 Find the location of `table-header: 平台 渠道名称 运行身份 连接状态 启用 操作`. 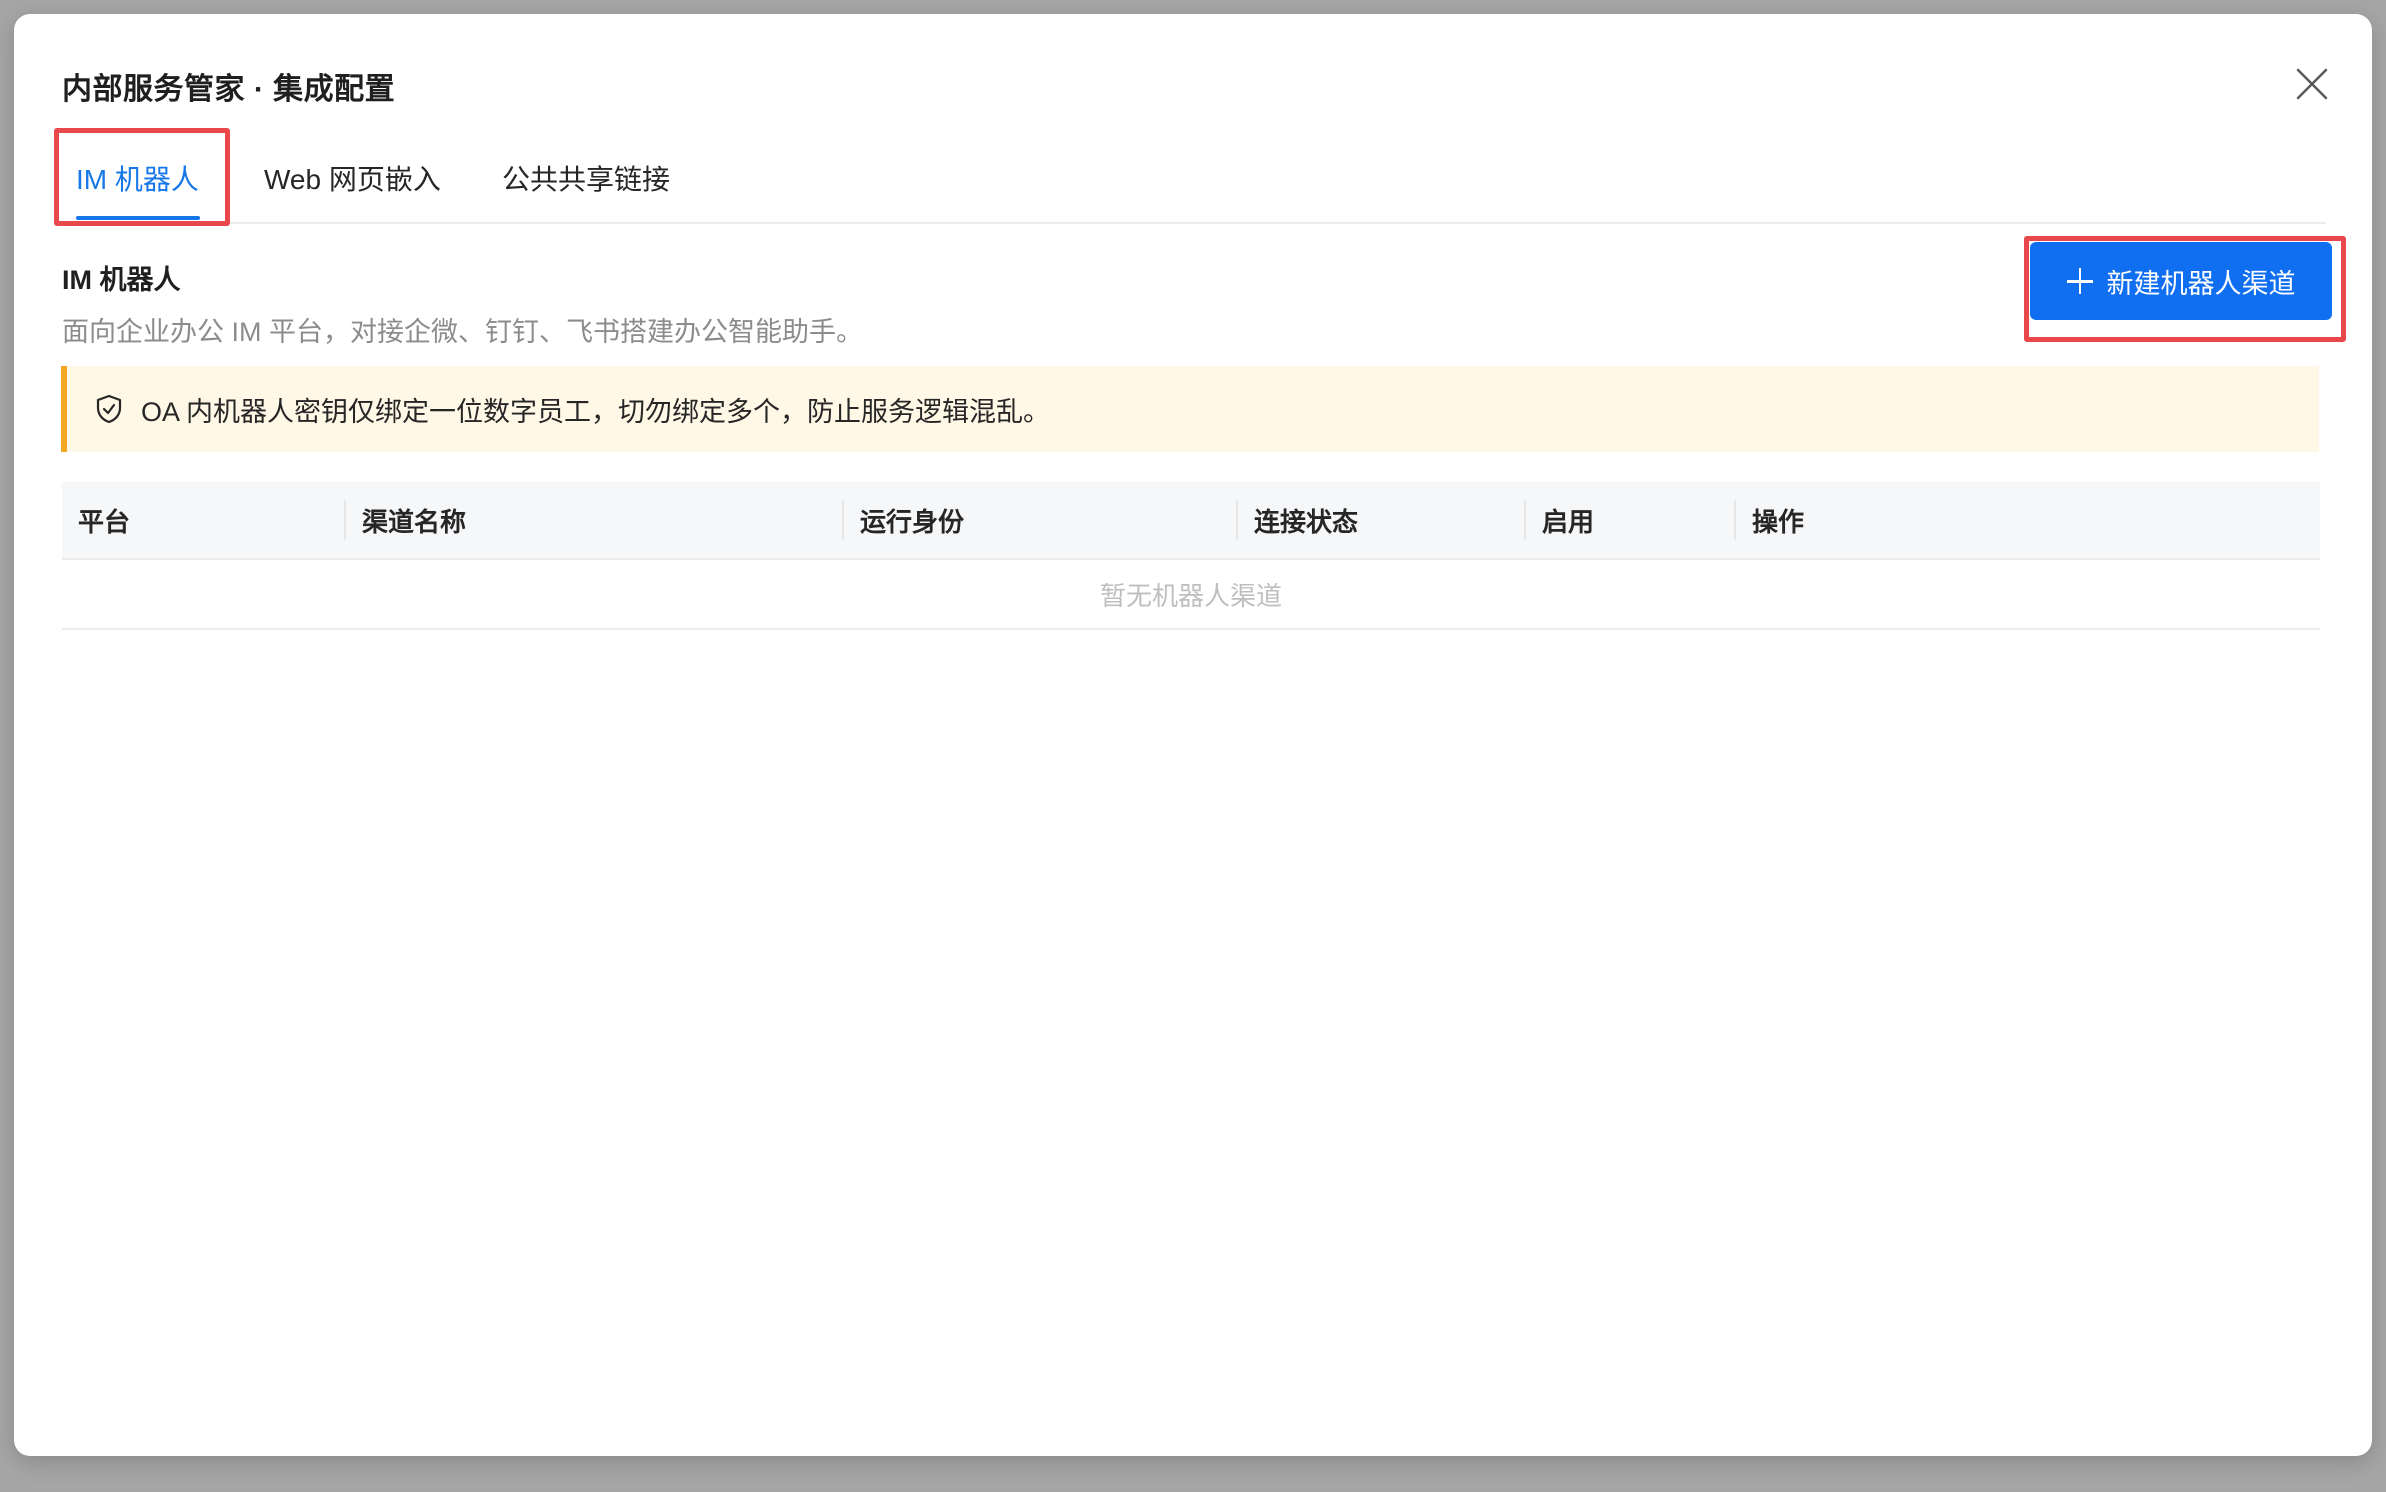

table-header: 平台 渠道名称 运行身份 连接状态 启用 操作 is located at coordinates (1191, 521).